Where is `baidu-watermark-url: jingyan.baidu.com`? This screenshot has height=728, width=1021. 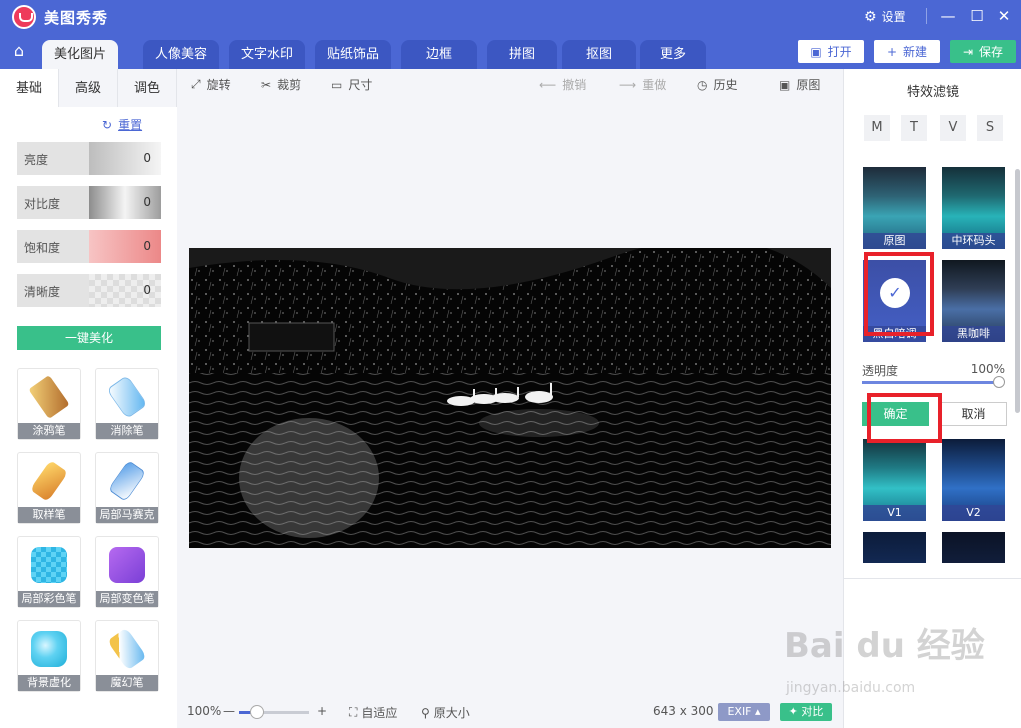
baidu-watermark-url: jingyan.baidu.com is located at coordinates (851, 688).